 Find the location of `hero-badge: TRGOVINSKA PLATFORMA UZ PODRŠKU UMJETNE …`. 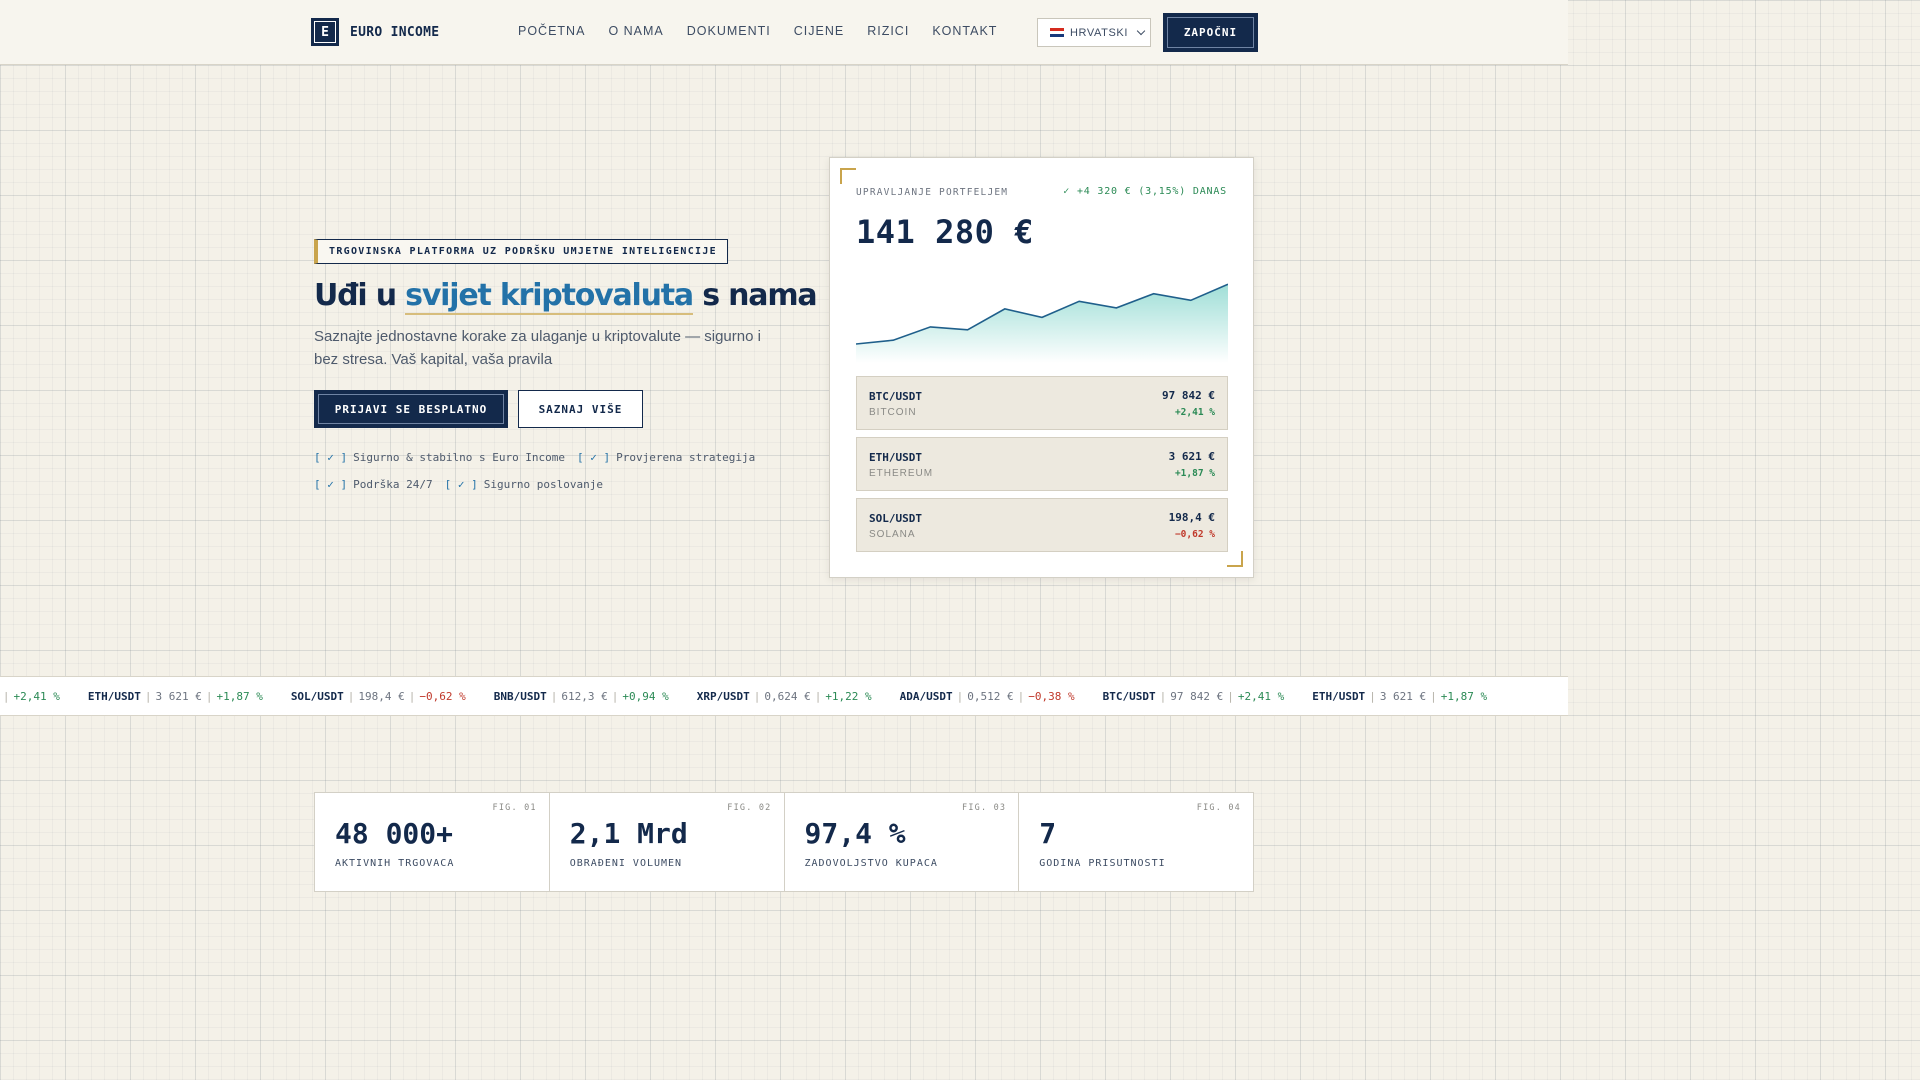

hero-badge: TRGOVINSKA PLATFORMA UZ PODRŠKU UMJETNE … is located at coordinates (521, 251).